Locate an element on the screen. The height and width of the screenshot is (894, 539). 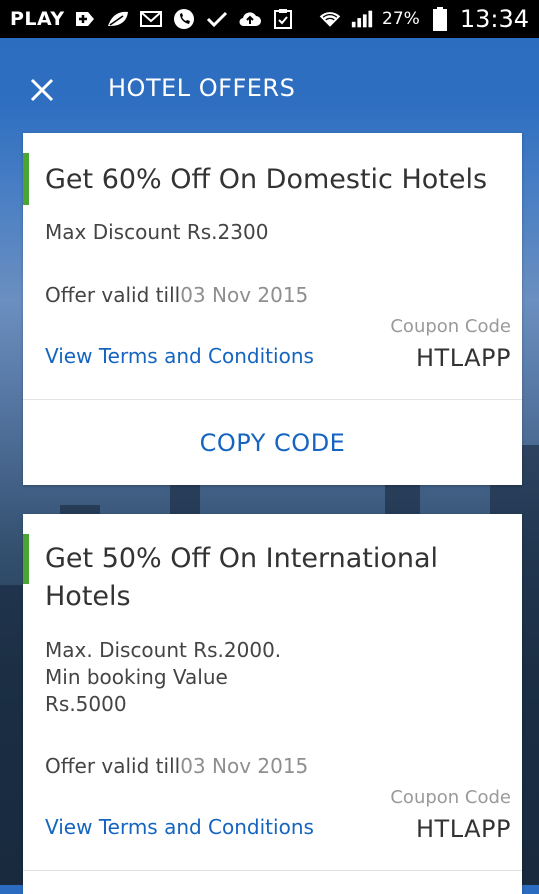
offer-description-line: Rs.5000 is located at coordinates (86, 704).